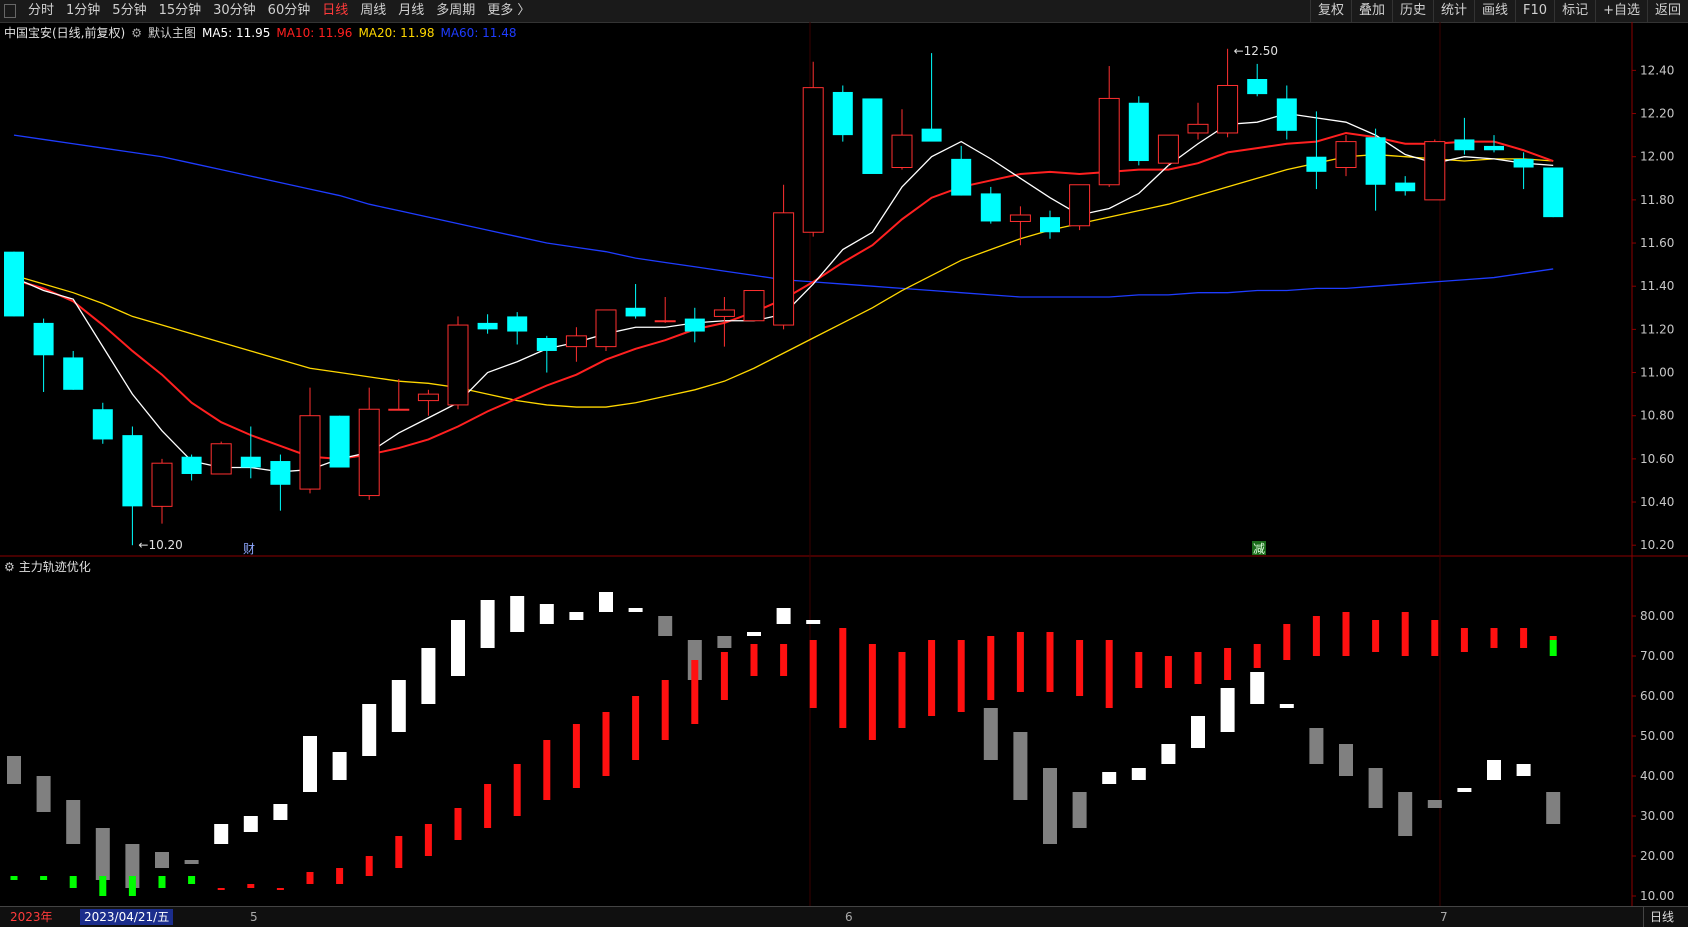  I want to click on indicator-last-green-bar, so click(1553, 648).